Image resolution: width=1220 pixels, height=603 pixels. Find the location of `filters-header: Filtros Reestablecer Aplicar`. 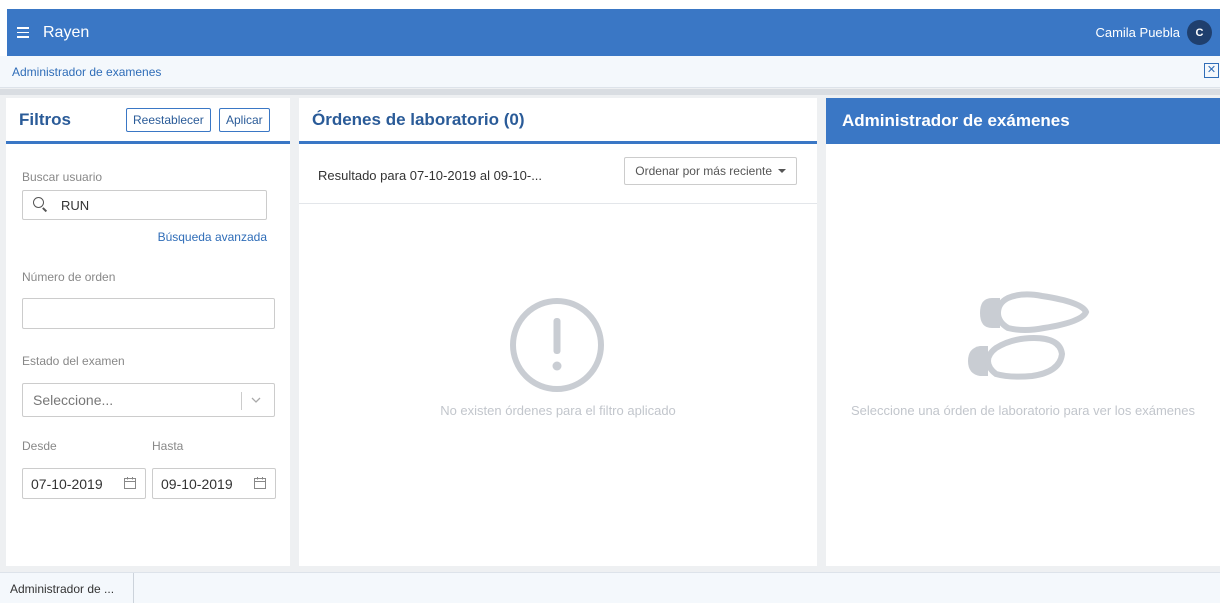

filters-header: Filtros Reestablecer Aplicar is located at coordinates (148, 121).